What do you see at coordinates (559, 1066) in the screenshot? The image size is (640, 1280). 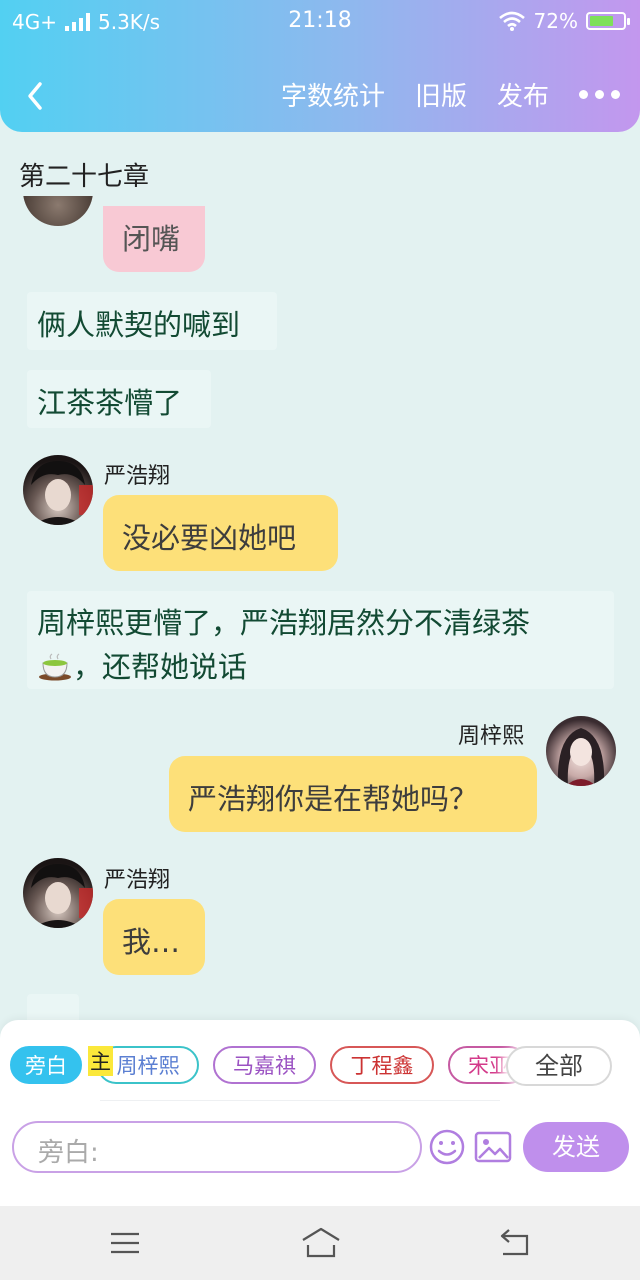 I see `all-characters-button: 全部` at bounding box center [559, 1066].